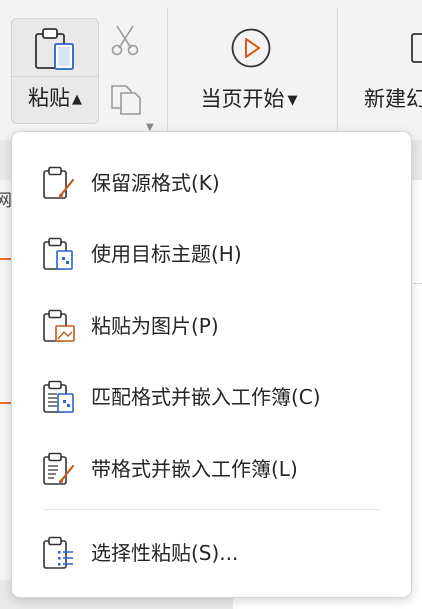 This screenshot has width=422, height=609. Describe the element at coordinates (60, 399) in the screenshot. I see `clipboard-embed-theme-icon` at that location.